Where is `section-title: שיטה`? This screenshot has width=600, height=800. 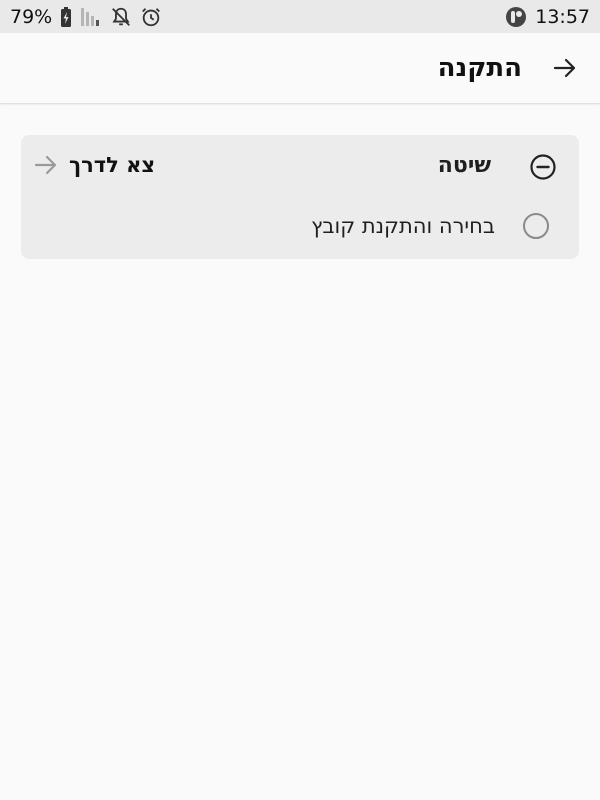 section-title: שיטה is located at coordinates (464, 165).